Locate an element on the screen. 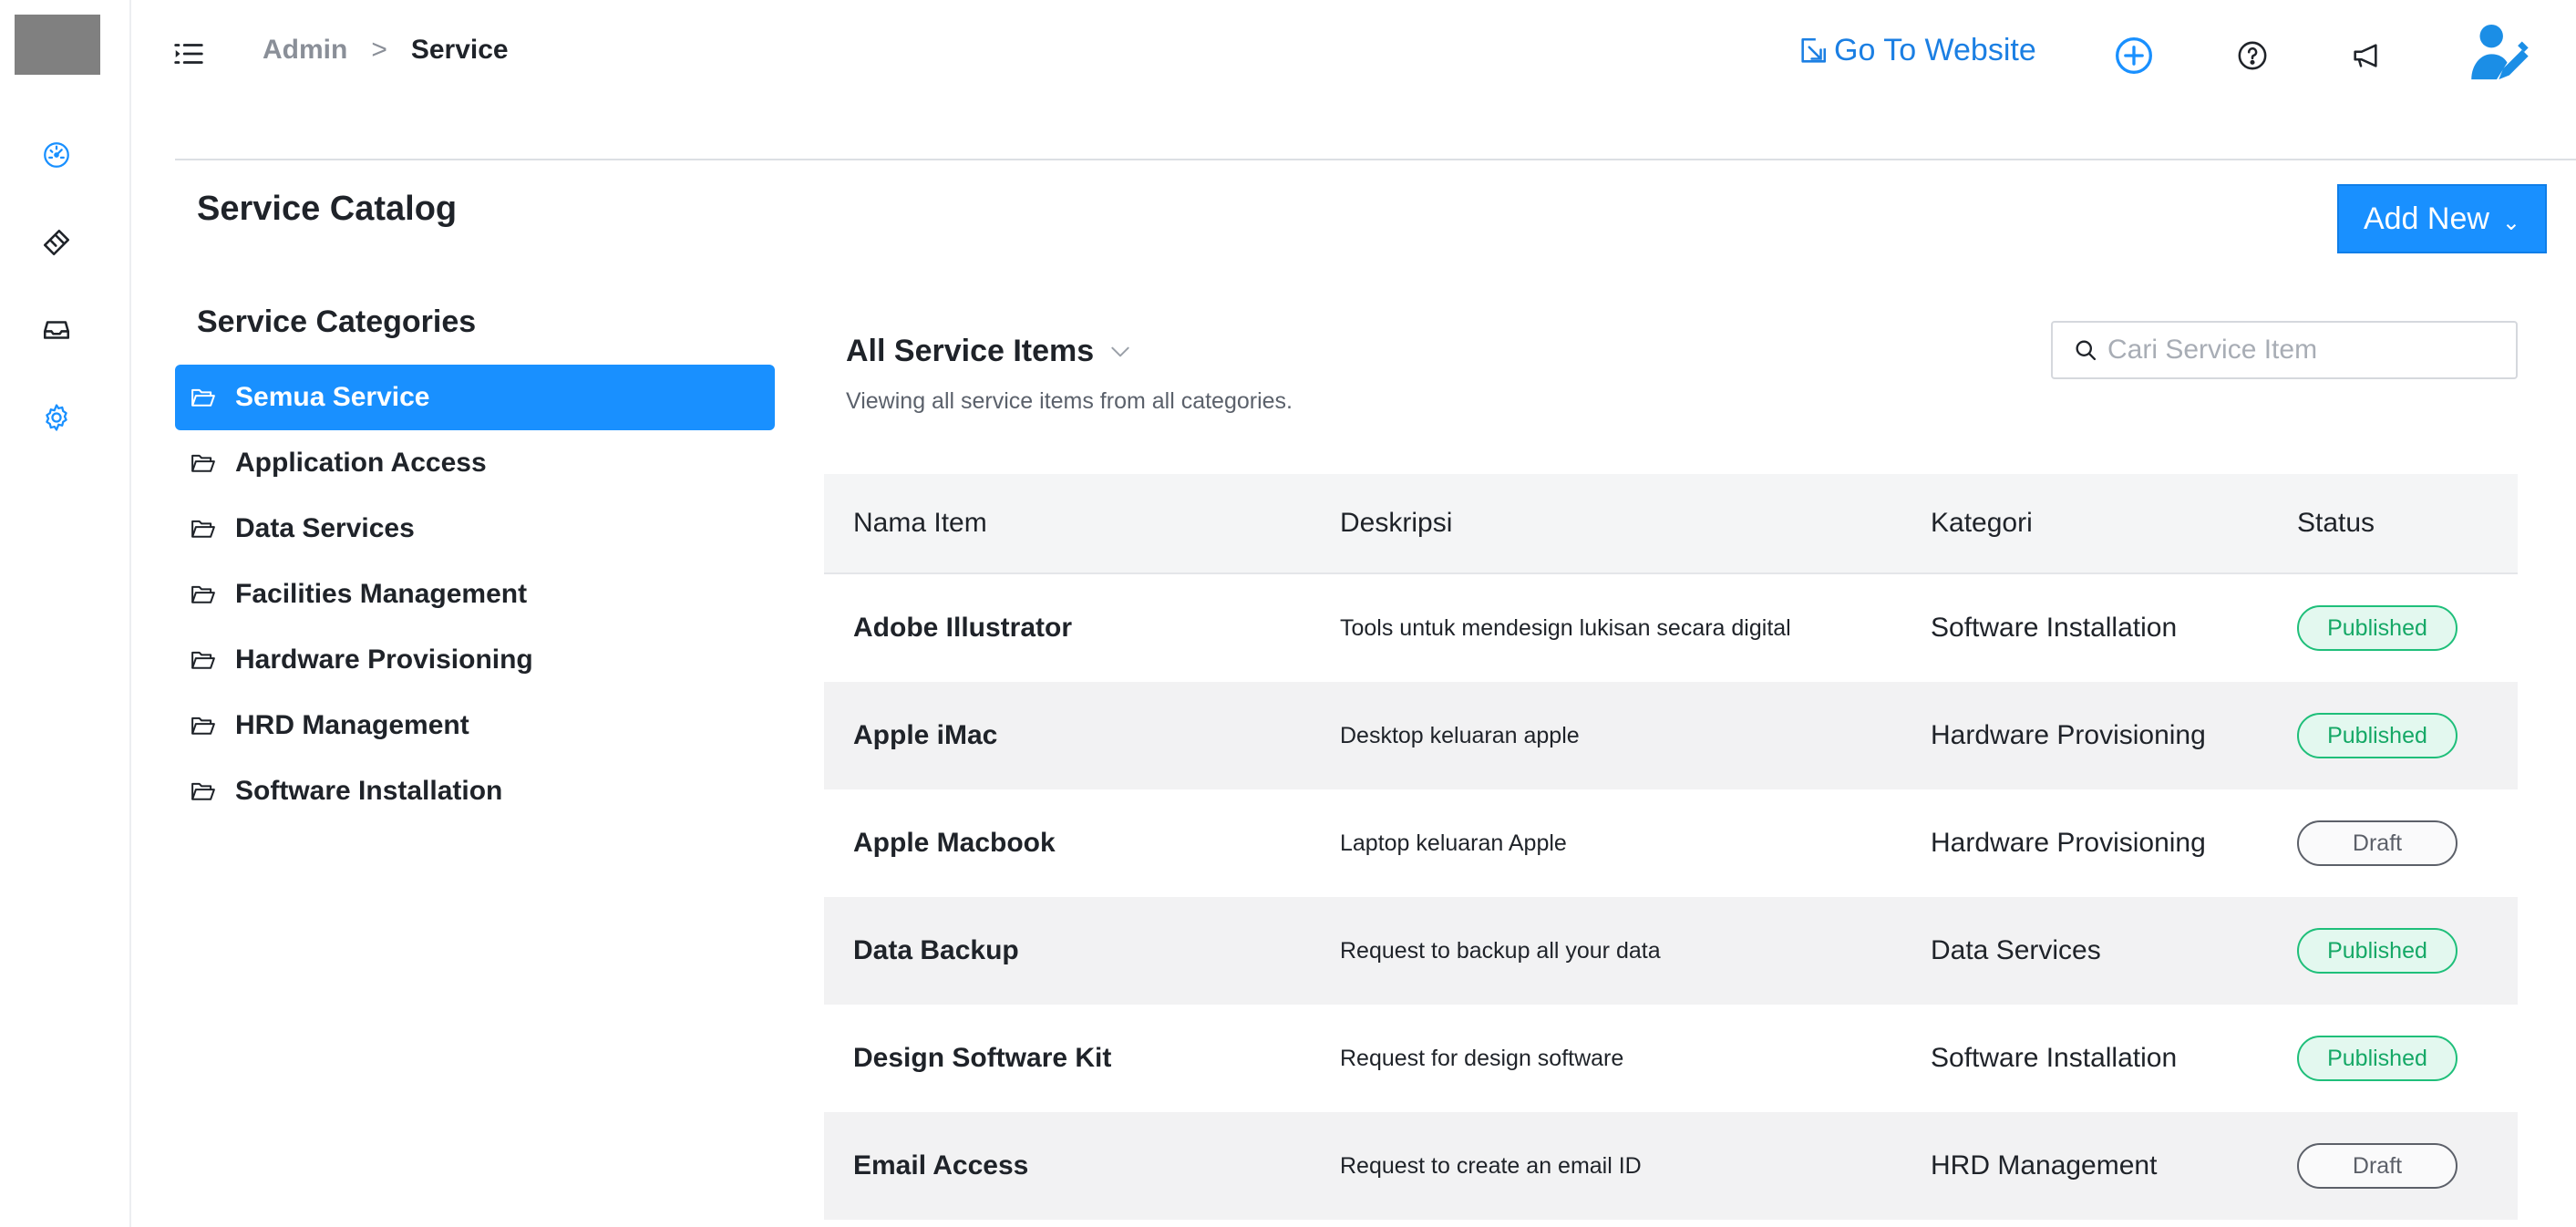 Image resolution: width=2576 pixels, height=1227 pixels. category-item-label: Hardware Provisioning is located at coordinates (384, 659).